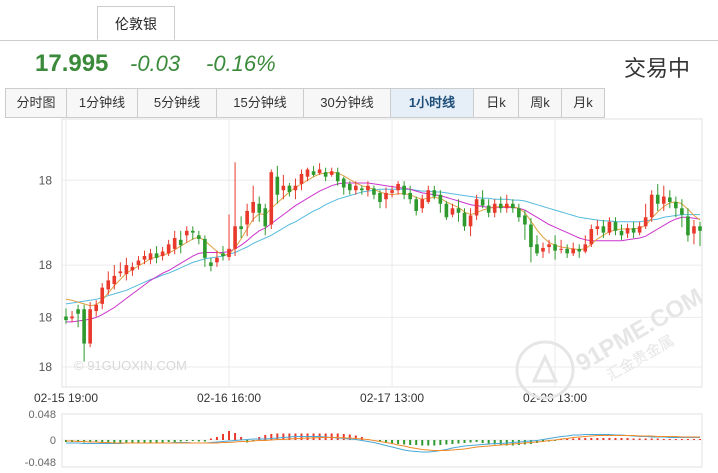 This screenshot has width=718, height=473. I want to click on macd-tick-label: 0.048, so click(42, 415).